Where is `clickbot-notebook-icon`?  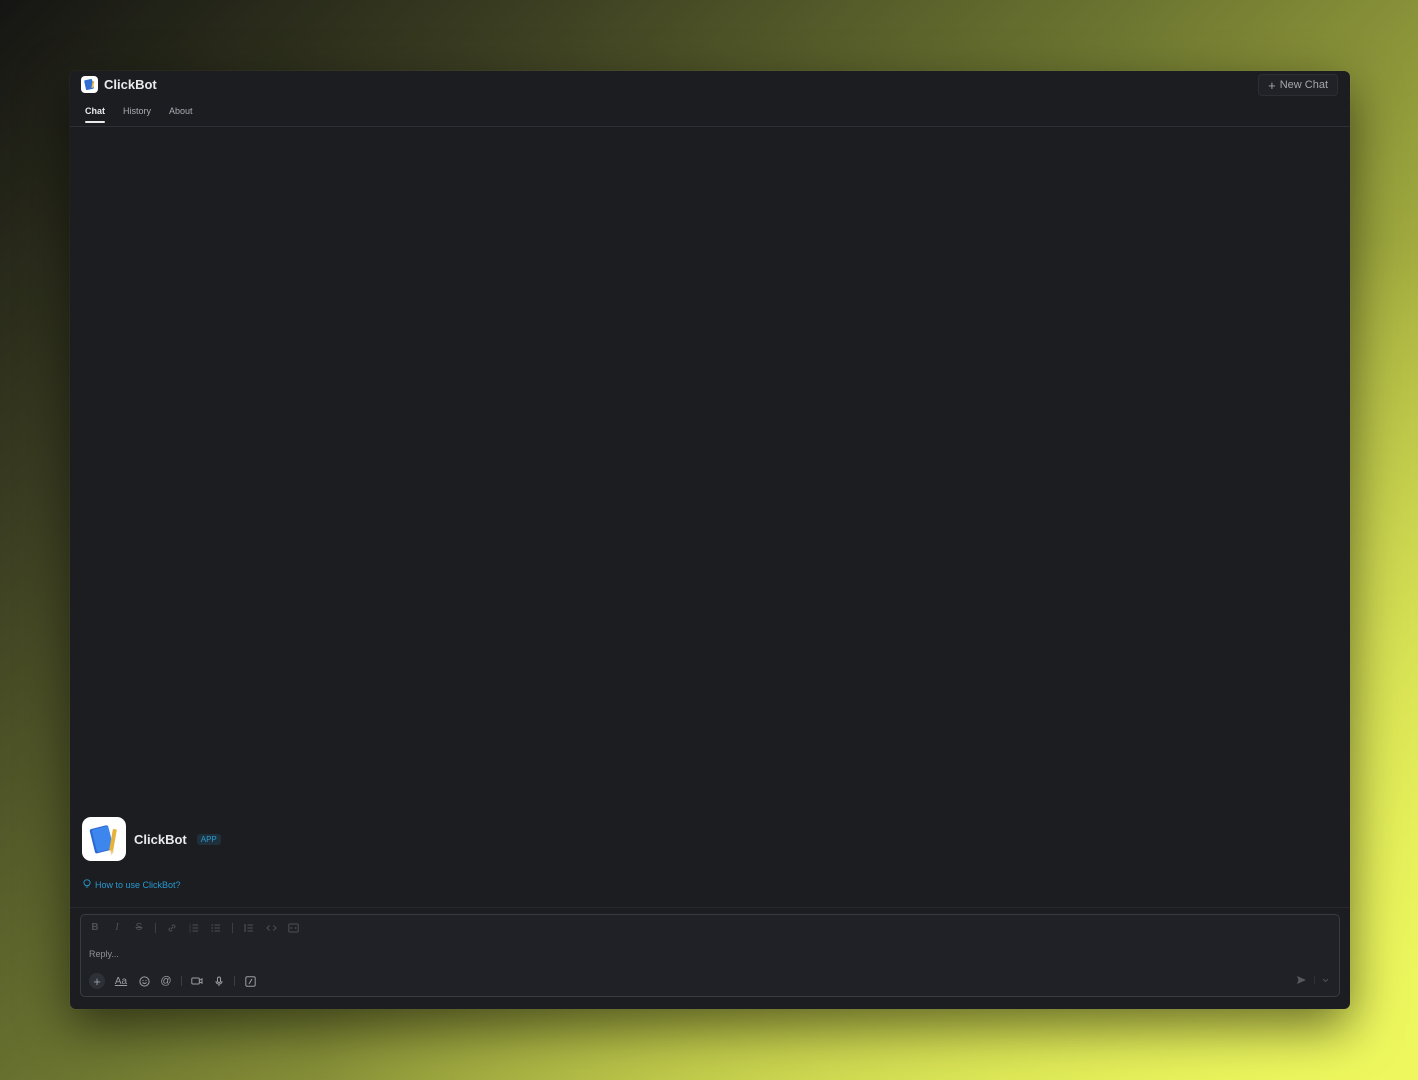 clickbot-notebook-icon is located at coordinates (103, 840).